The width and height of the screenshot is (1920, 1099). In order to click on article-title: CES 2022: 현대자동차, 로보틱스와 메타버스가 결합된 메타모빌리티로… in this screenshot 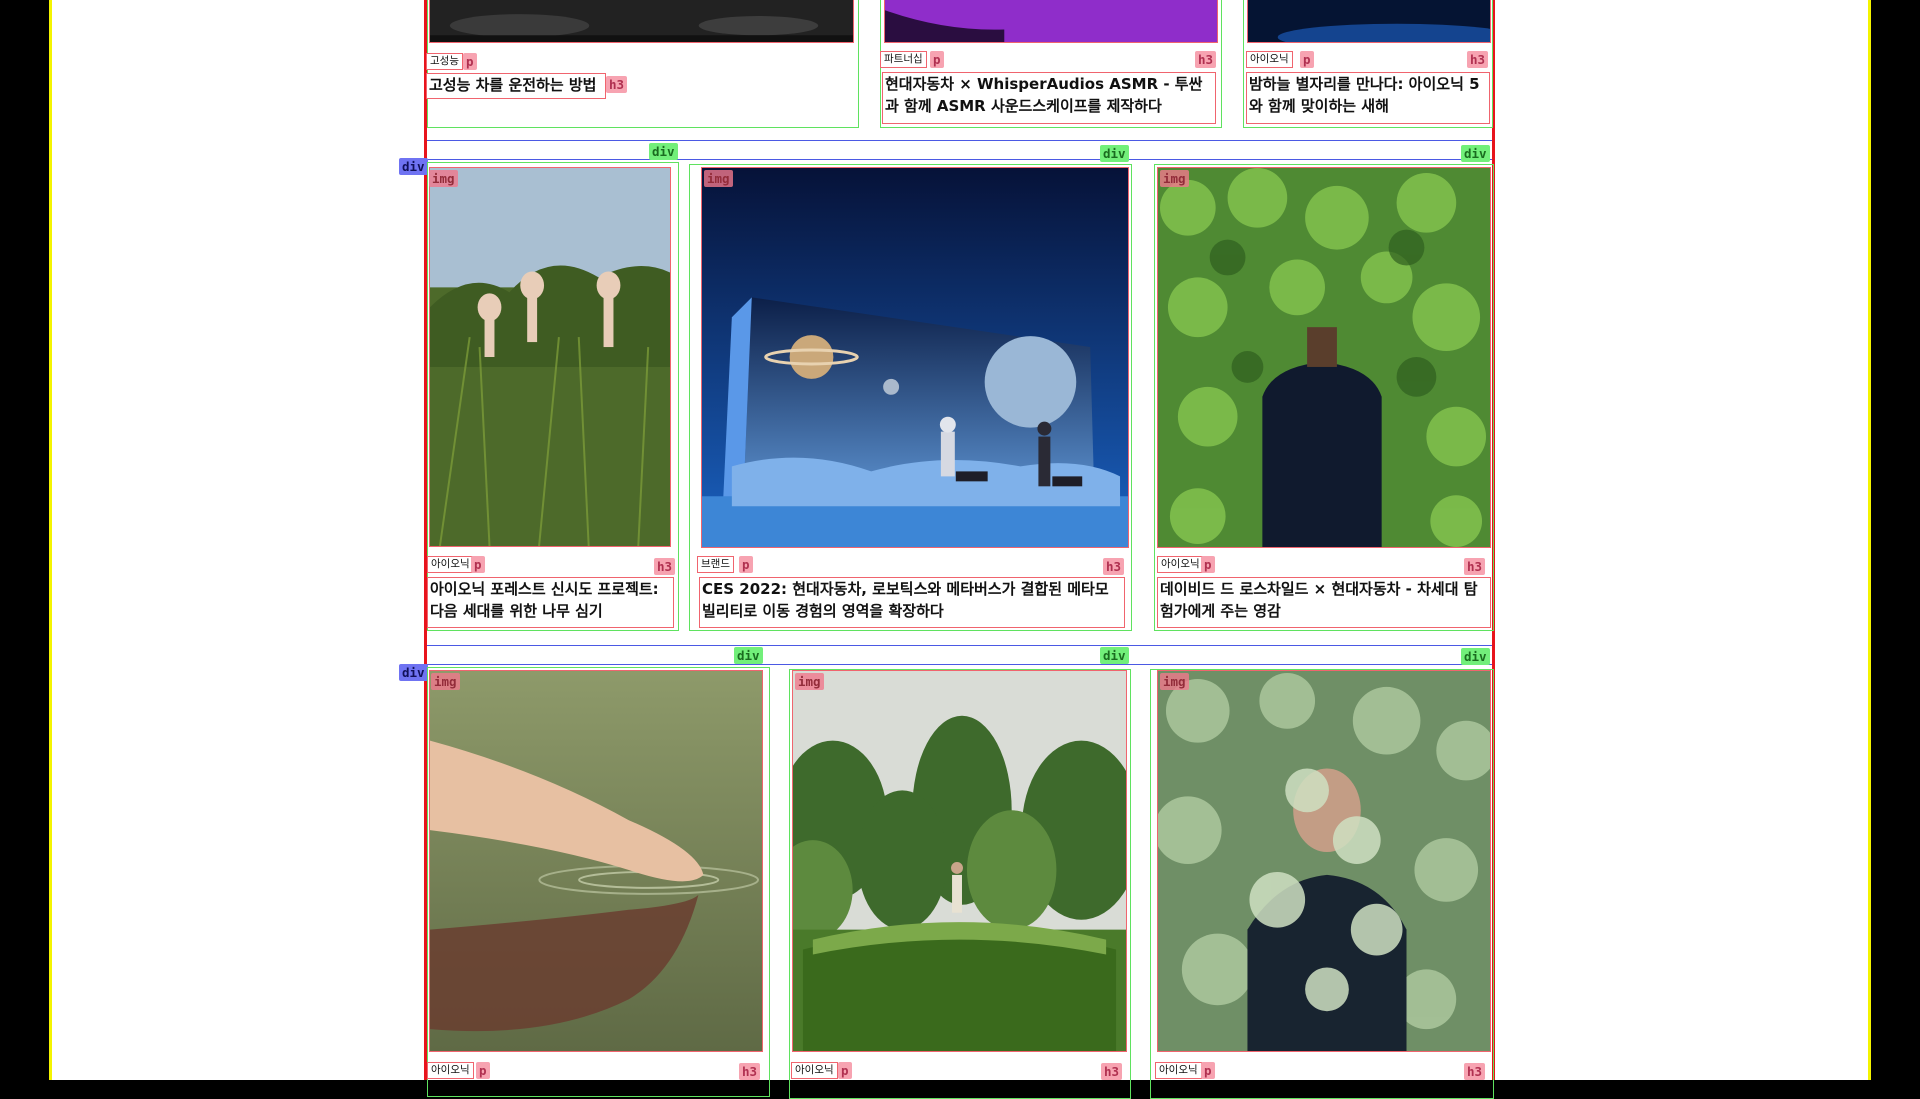, I will do `click(912, 602)`.